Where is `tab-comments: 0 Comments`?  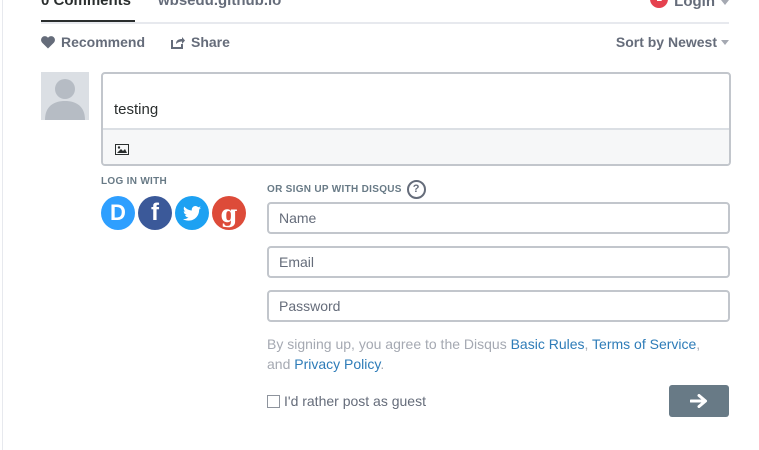 tab-comments: 0 Comments is located at coordinates (88, 11).